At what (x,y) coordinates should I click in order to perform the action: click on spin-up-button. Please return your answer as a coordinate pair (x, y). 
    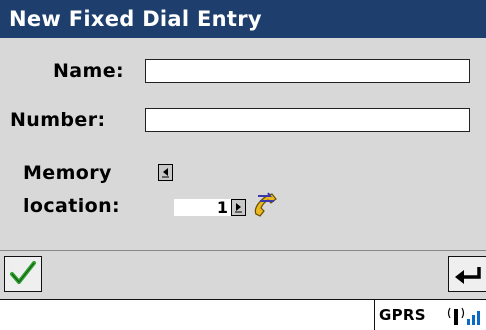
    Looking at the image, I should click on (238, 207).